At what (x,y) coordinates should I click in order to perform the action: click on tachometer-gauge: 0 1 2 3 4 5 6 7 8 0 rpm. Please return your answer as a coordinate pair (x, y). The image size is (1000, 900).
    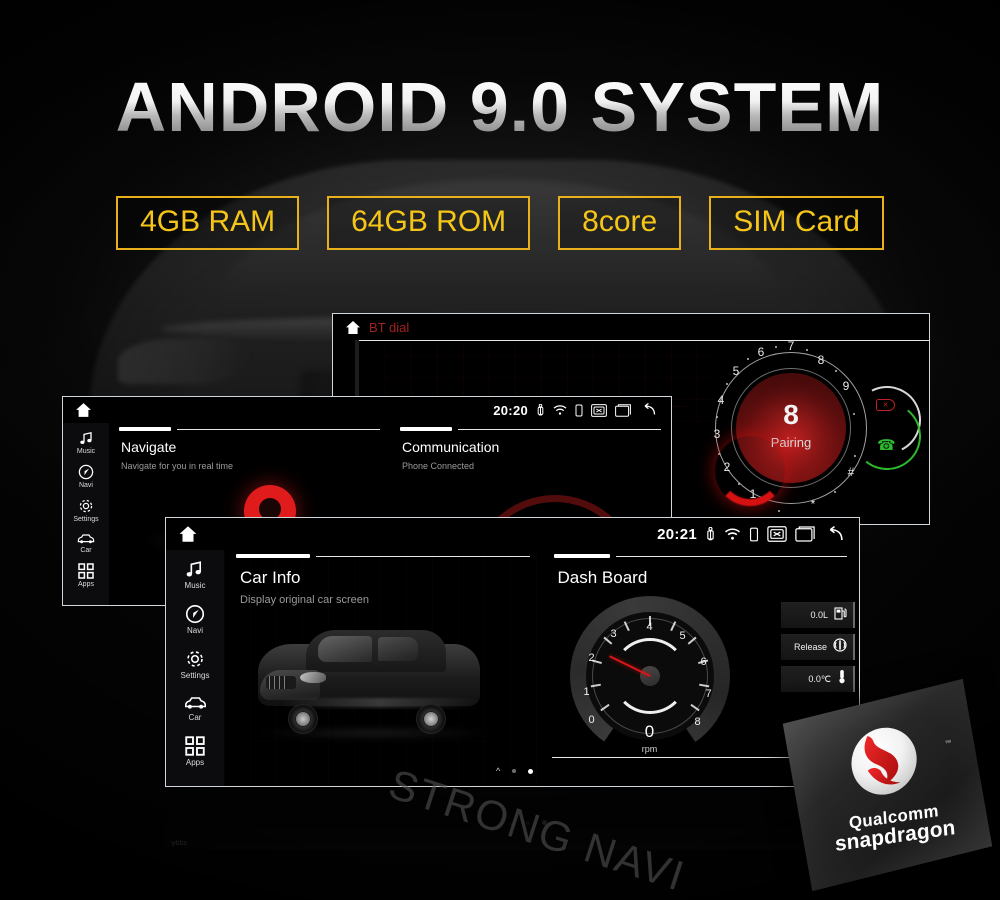
    Looking at the image, I should click on (649, 676).